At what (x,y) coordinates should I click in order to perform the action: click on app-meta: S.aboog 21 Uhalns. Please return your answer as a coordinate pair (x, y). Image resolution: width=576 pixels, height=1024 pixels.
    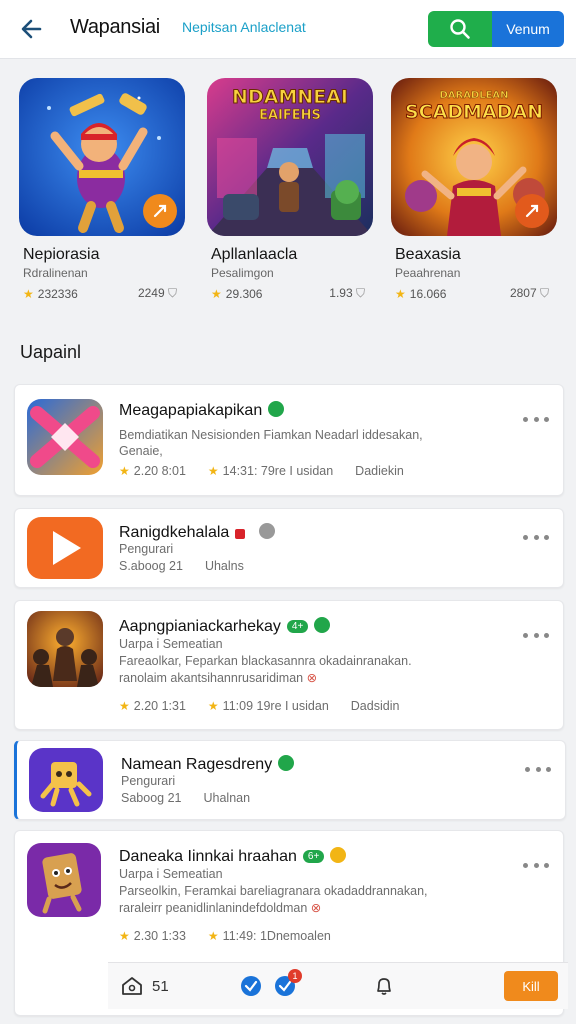
    Looking at the image, I should click on (181, 566).